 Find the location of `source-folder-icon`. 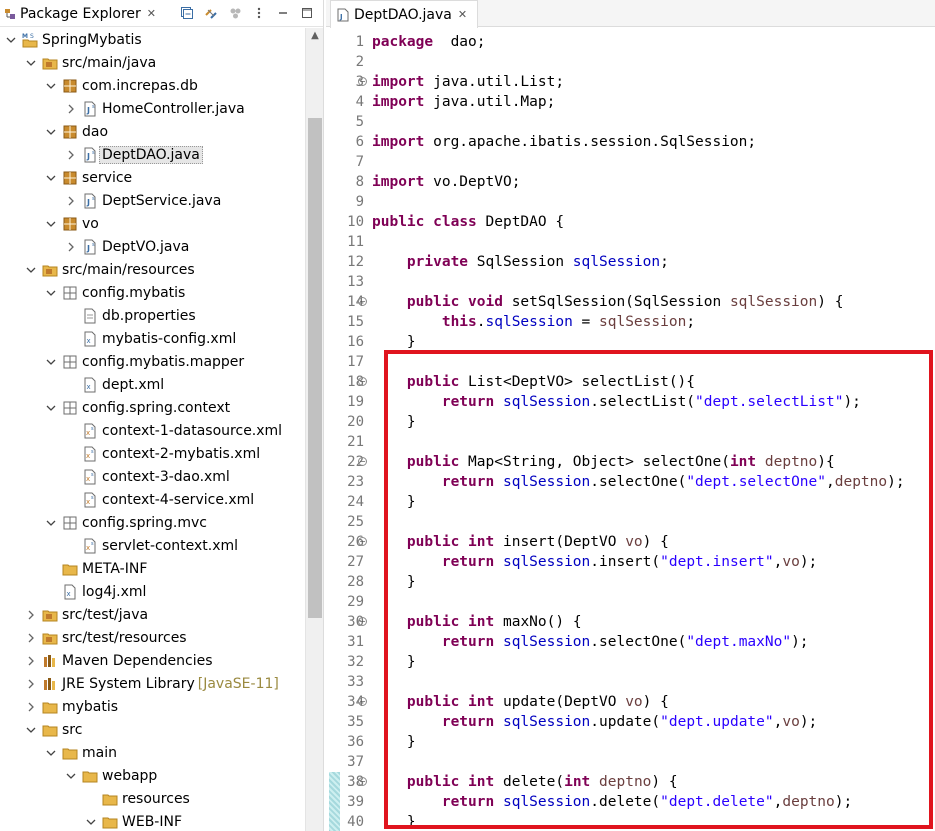

source-folder-icon is located at coordinates (50, 638).